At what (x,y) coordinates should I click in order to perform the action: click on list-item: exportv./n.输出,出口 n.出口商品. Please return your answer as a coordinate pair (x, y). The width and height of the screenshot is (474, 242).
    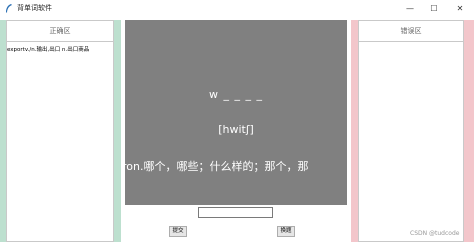
    Looking at the image, I should click on (48, 50).